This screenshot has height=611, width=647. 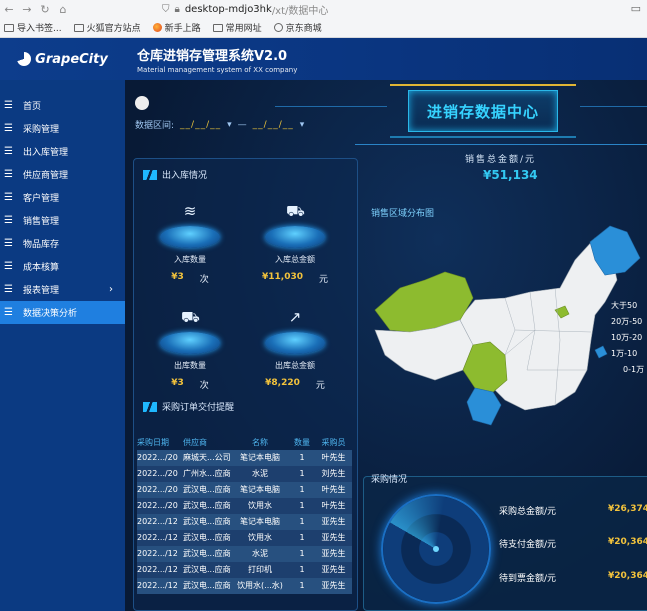 I want to click on sidebar-item-home: ☰ 首页, so click(x=62, y=105).